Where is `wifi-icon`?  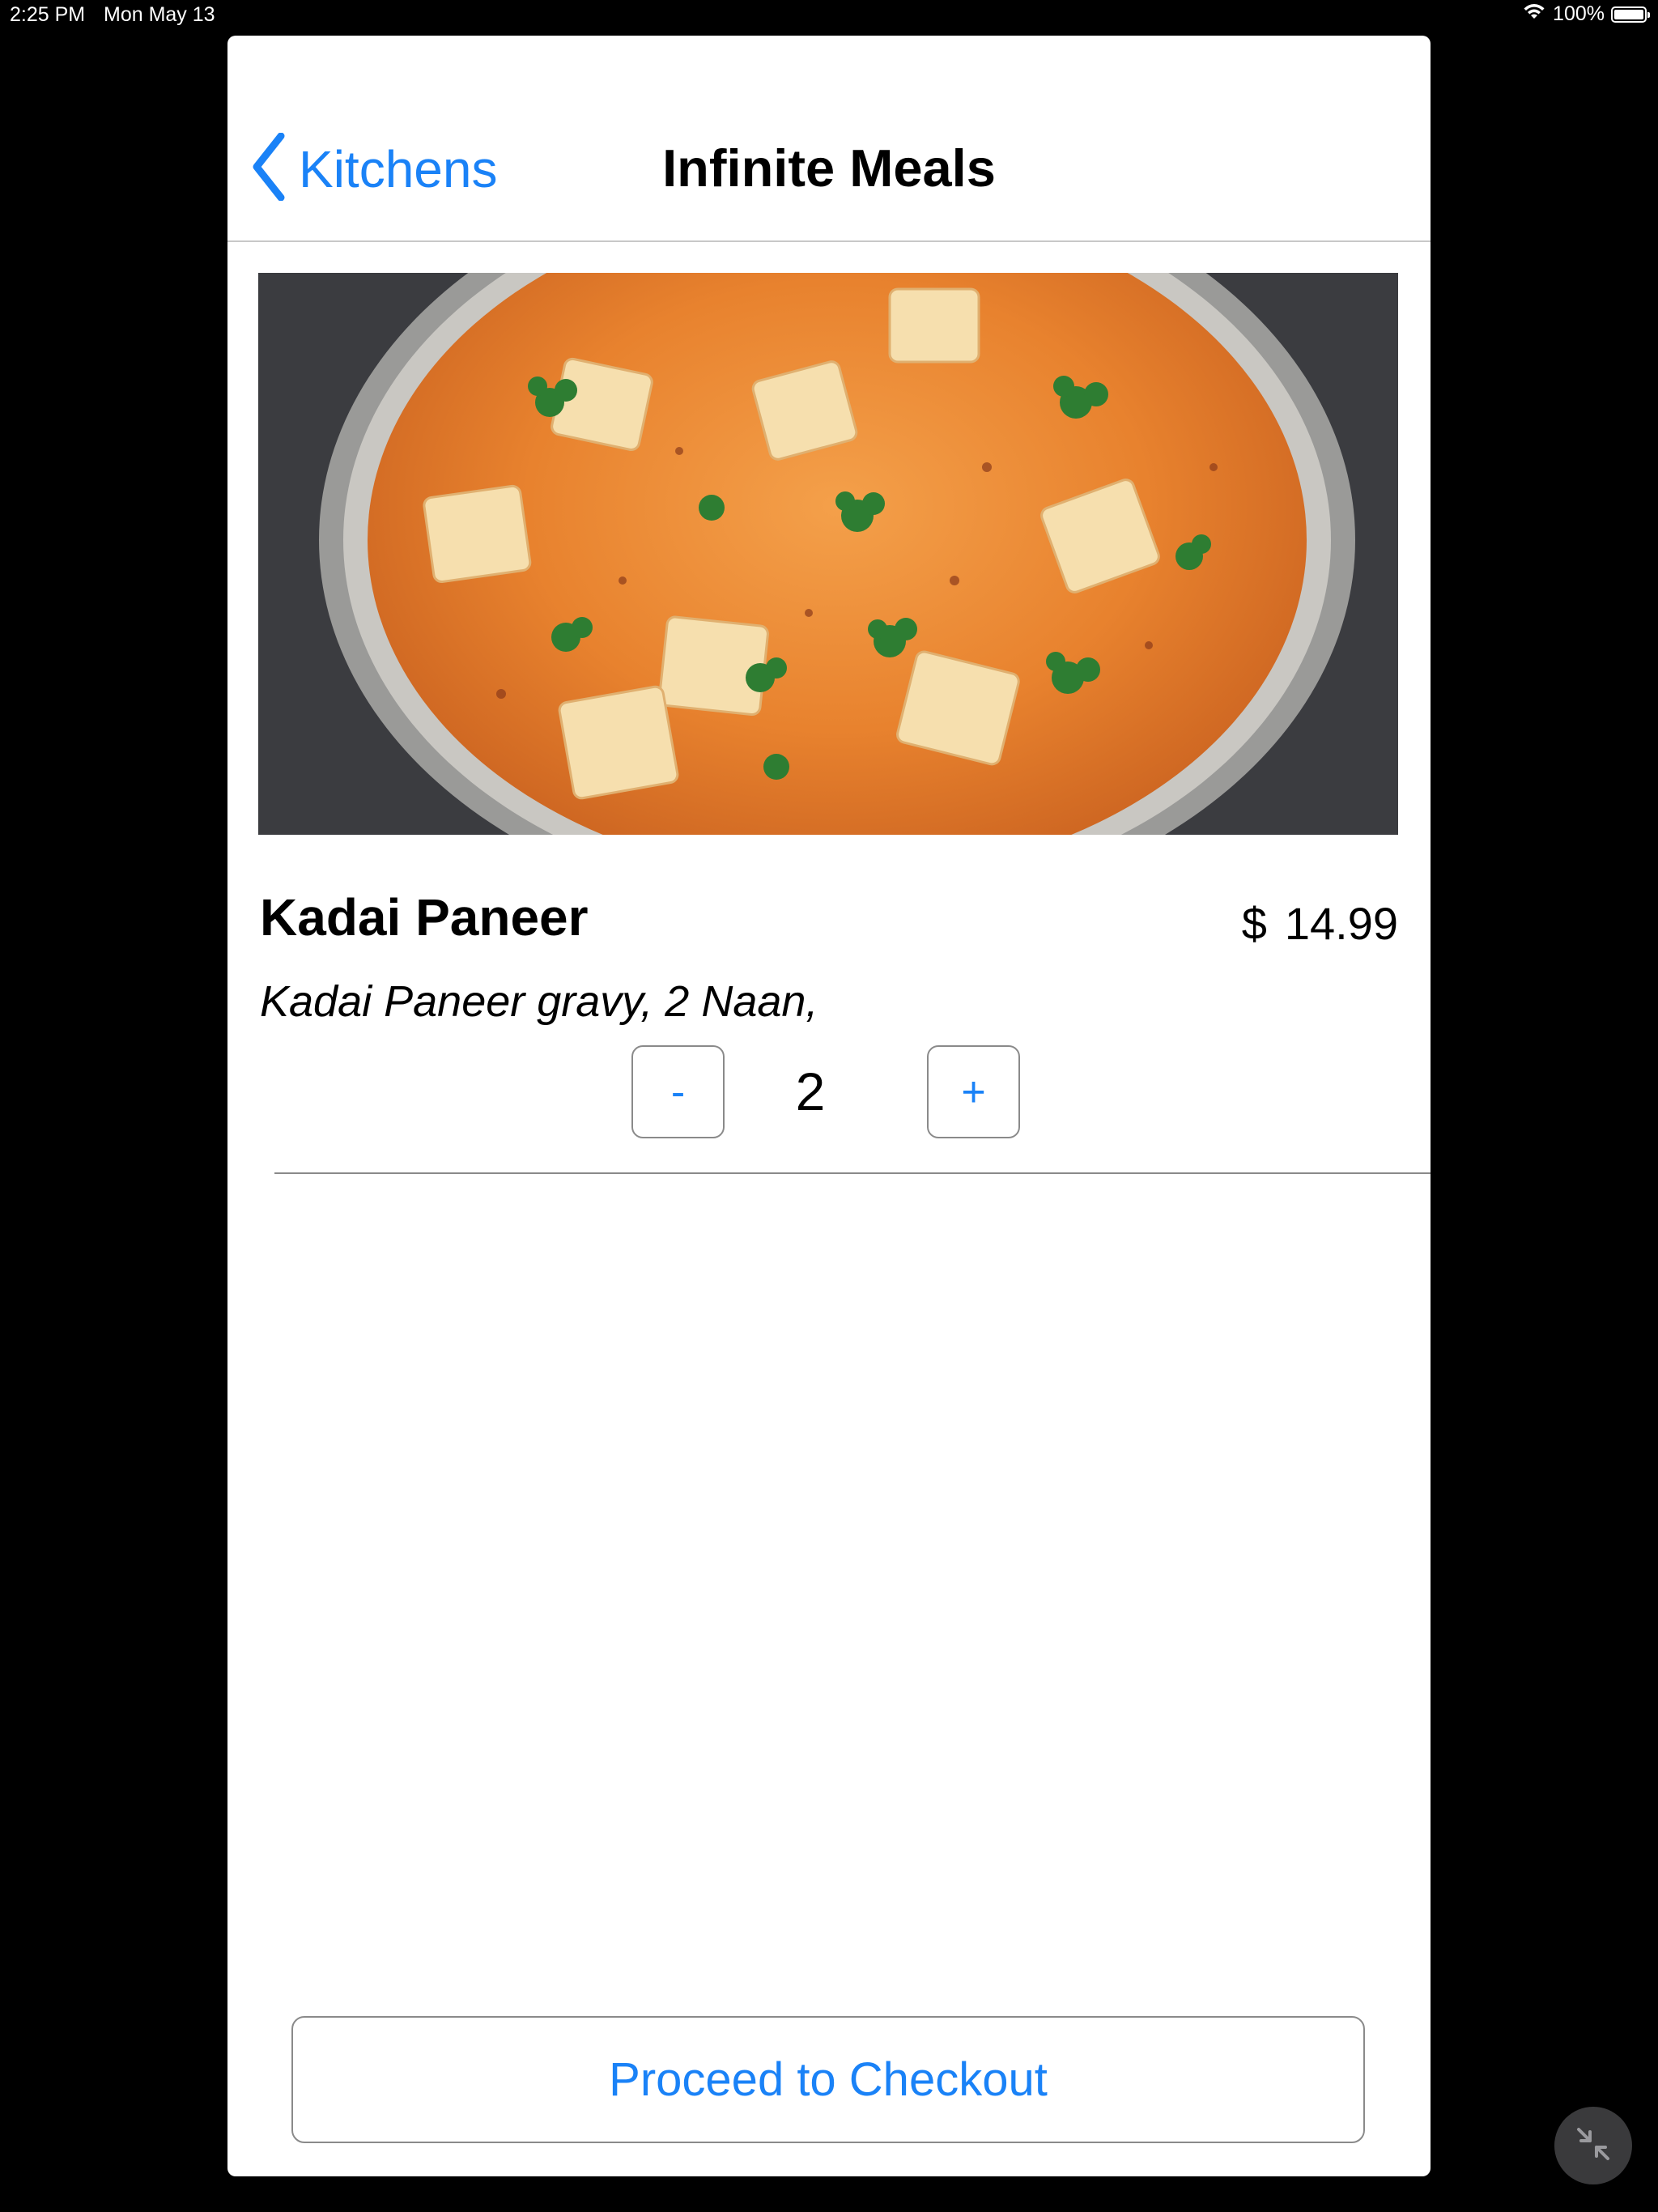 wifi-icon is located at coordinates (1534, 14).